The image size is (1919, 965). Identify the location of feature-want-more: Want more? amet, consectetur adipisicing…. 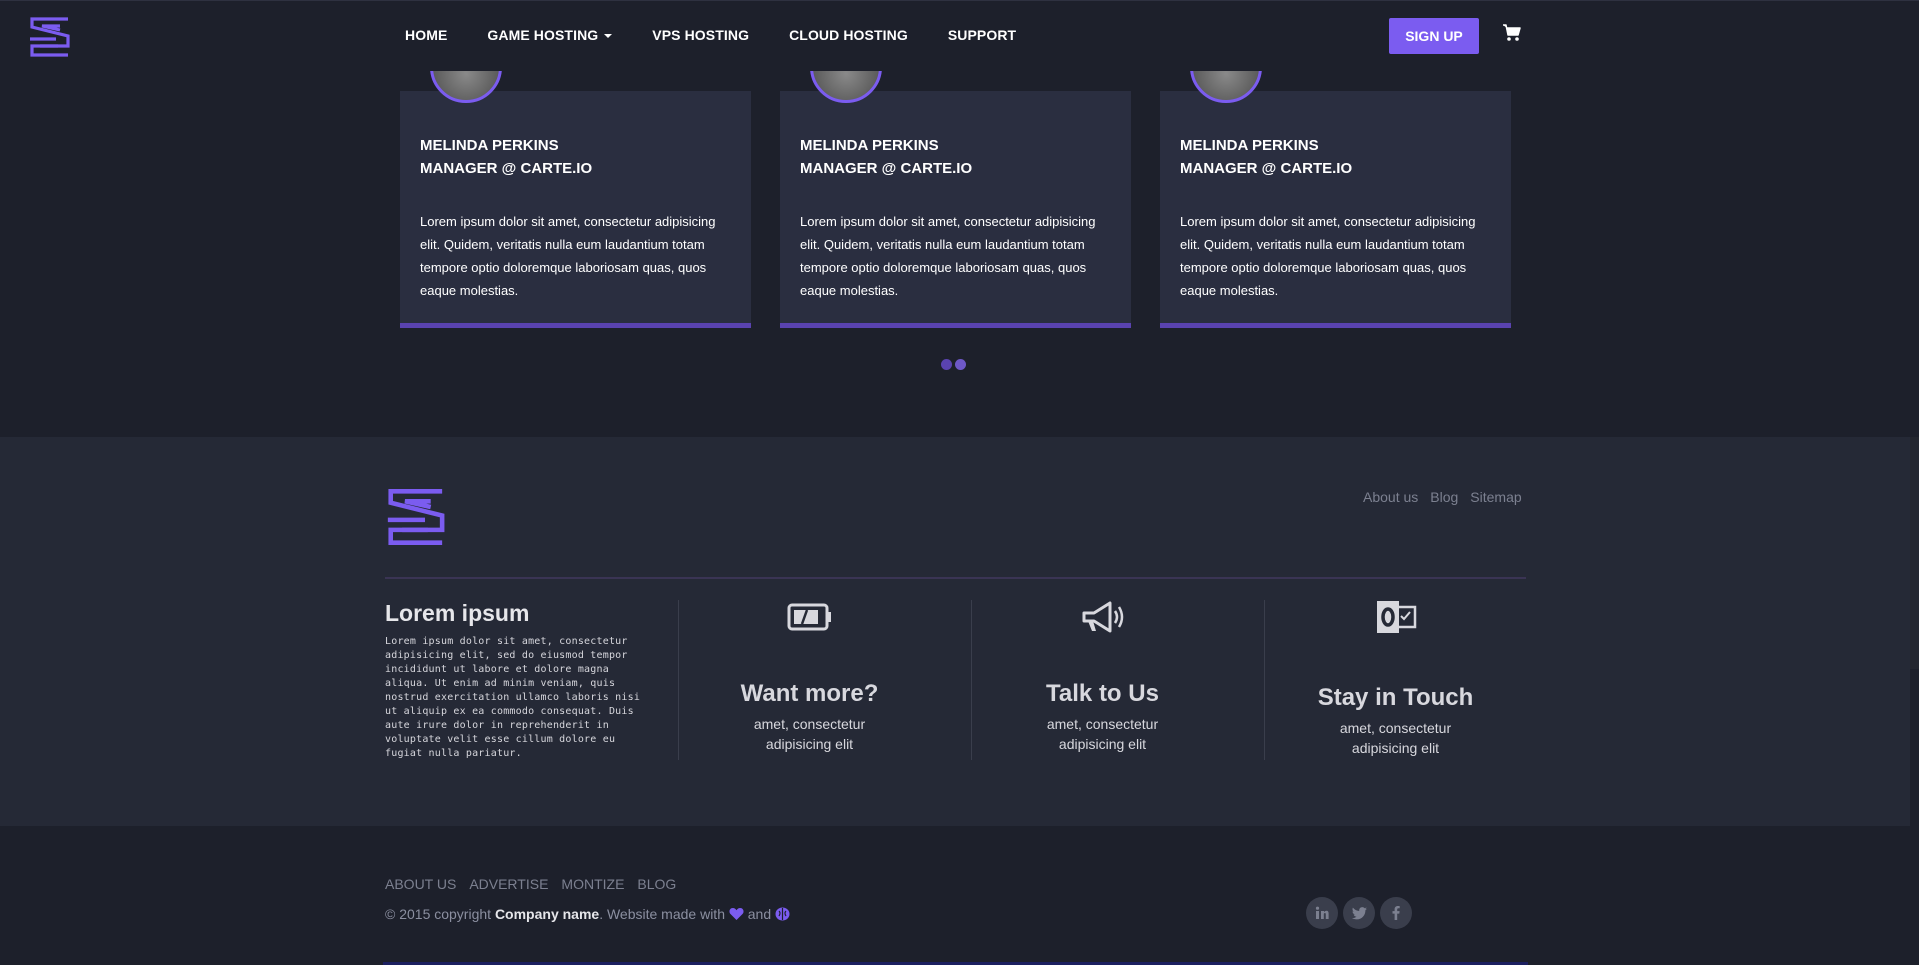
(809, 675).